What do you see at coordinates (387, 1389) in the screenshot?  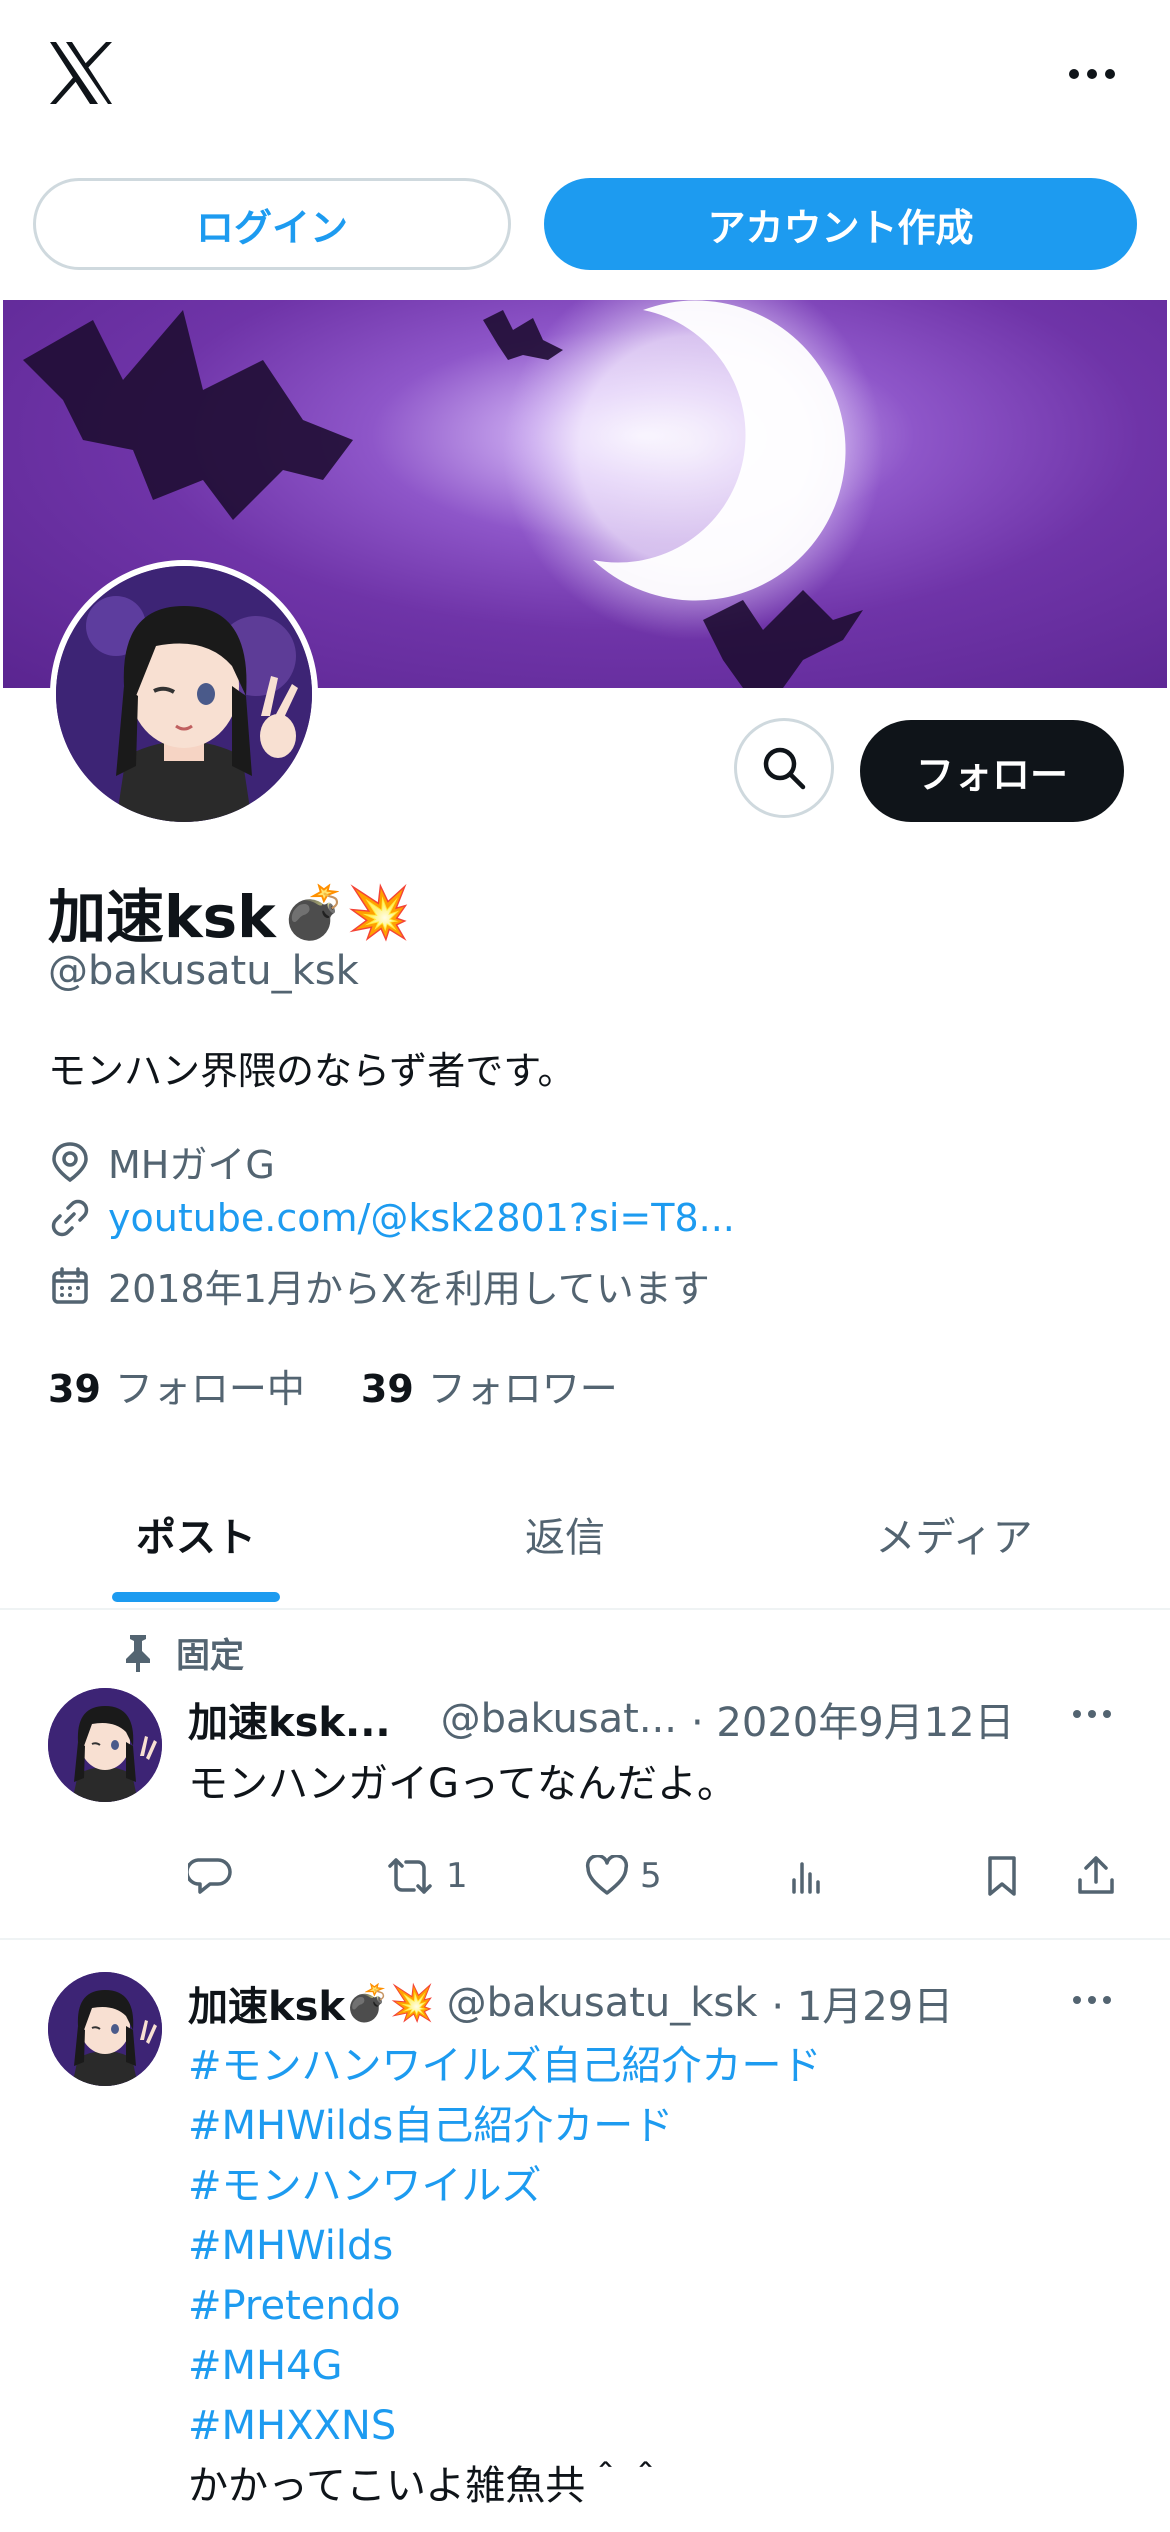 I see `followers-count: 39` at bounding box center [387, 1389].